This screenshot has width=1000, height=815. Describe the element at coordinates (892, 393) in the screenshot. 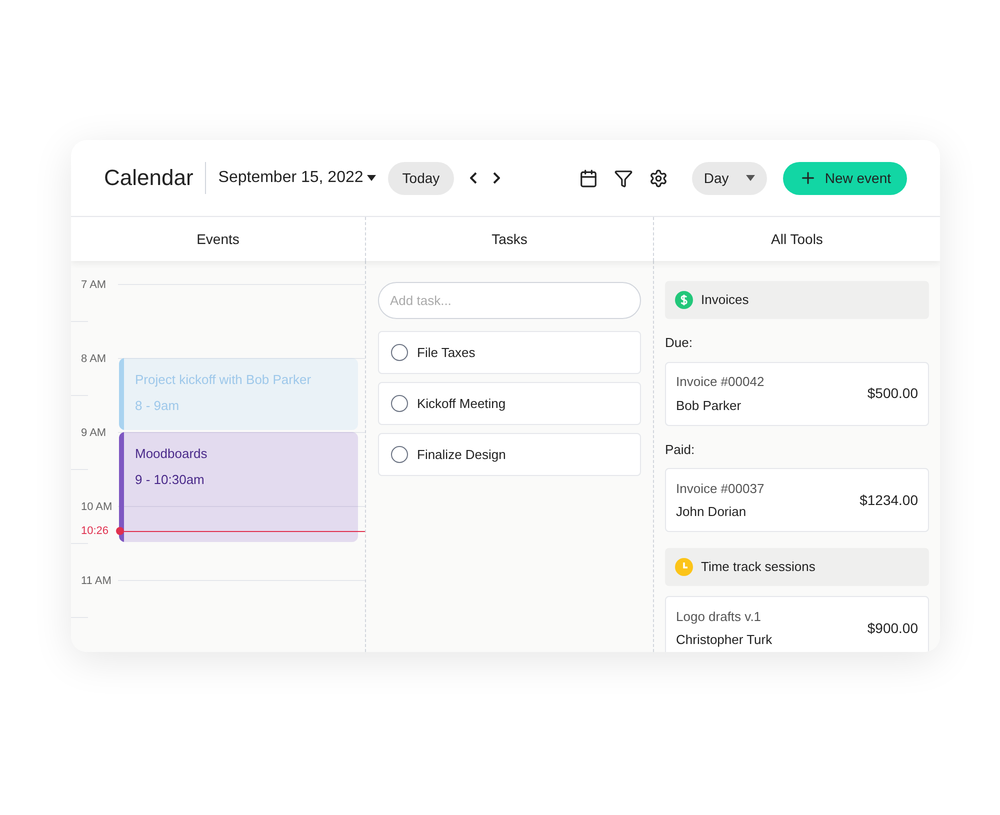

I see `item-amount: $500.00` at that location.